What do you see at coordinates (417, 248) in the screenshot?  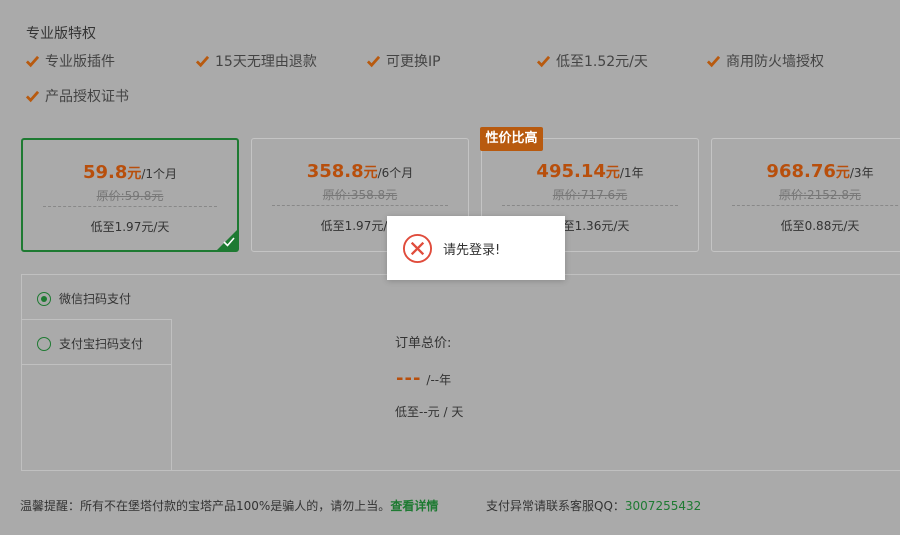 I see `error-icon` at bounding box center [417, 248].